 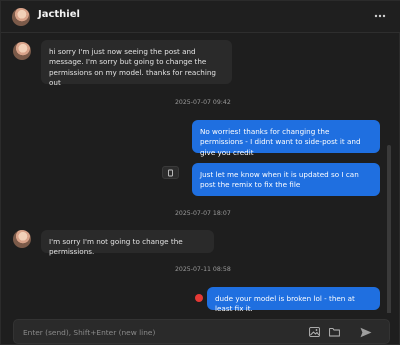 What do you see at coordinates (203, 269) in the screenshot?
I see `timestamp: 2025-07-11 08:58` at bounding box center [203, 269].